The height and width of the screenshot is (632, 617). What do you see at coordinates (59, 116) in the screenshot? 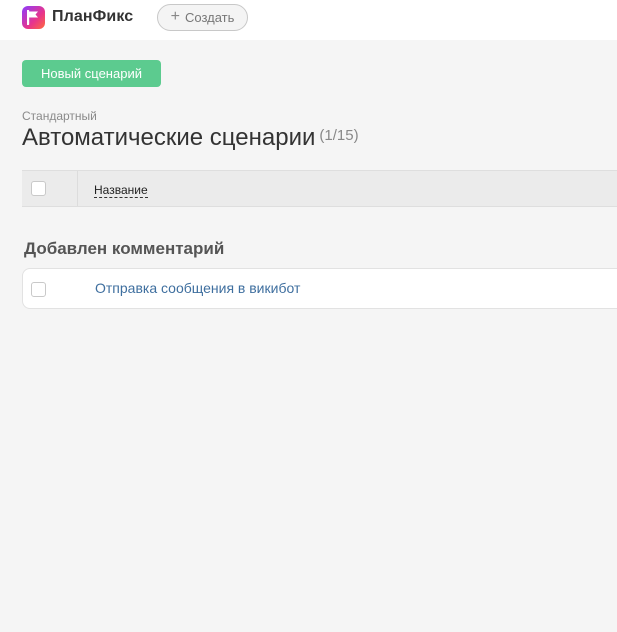
I see `page-subtitle: Стандартный` at bounding box center [59, 116].